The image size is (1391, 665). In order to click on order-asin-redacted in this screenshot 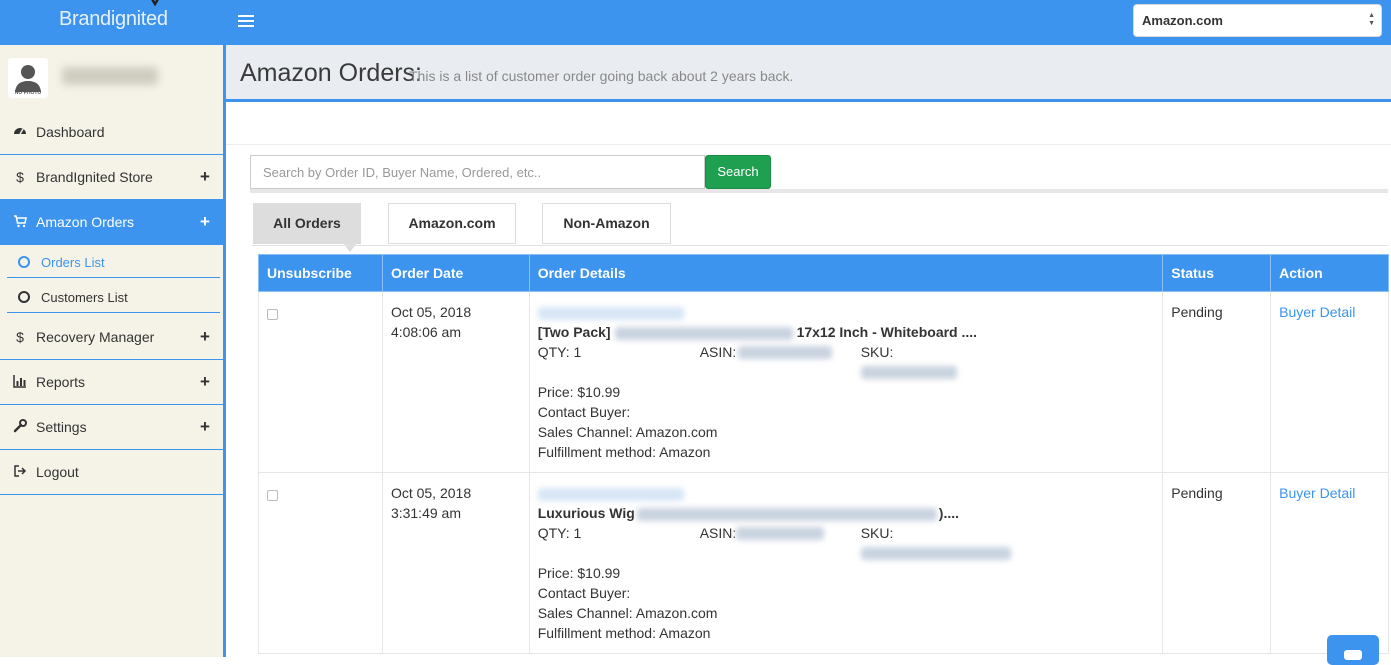, I will do `click(779, 533)`.